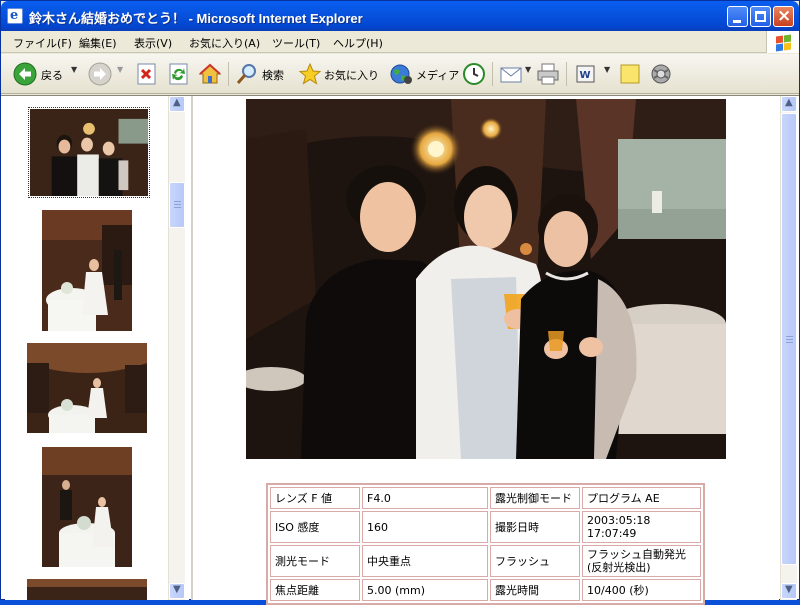 The width and height of the screenshot is (800, 605). I want to click on search-button-label: 検索, so click(273, 75).